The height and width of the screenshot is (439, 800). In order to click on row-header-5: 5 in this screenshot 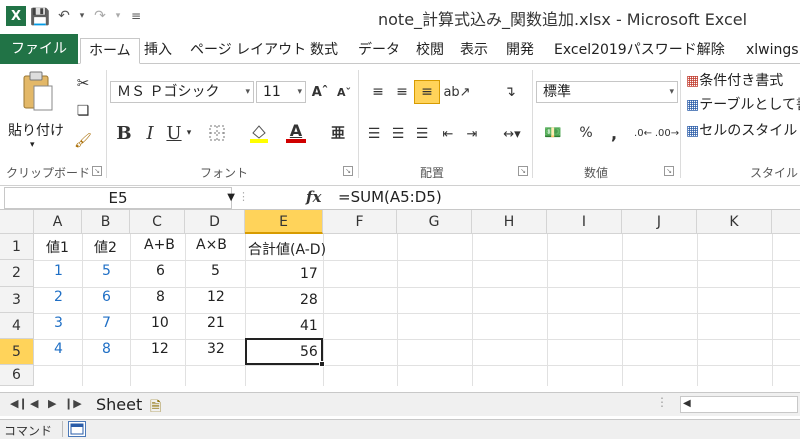, I will do `click(17, 352)`.